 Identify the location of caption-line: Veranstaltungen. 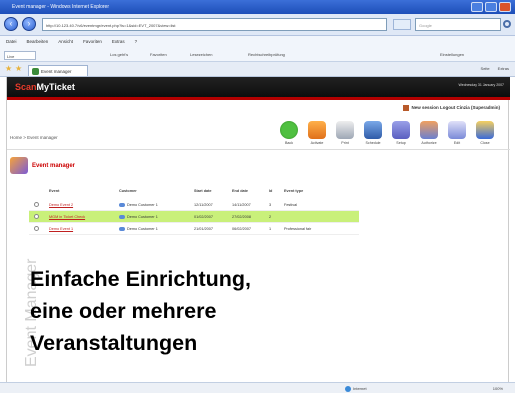
(114, 343).